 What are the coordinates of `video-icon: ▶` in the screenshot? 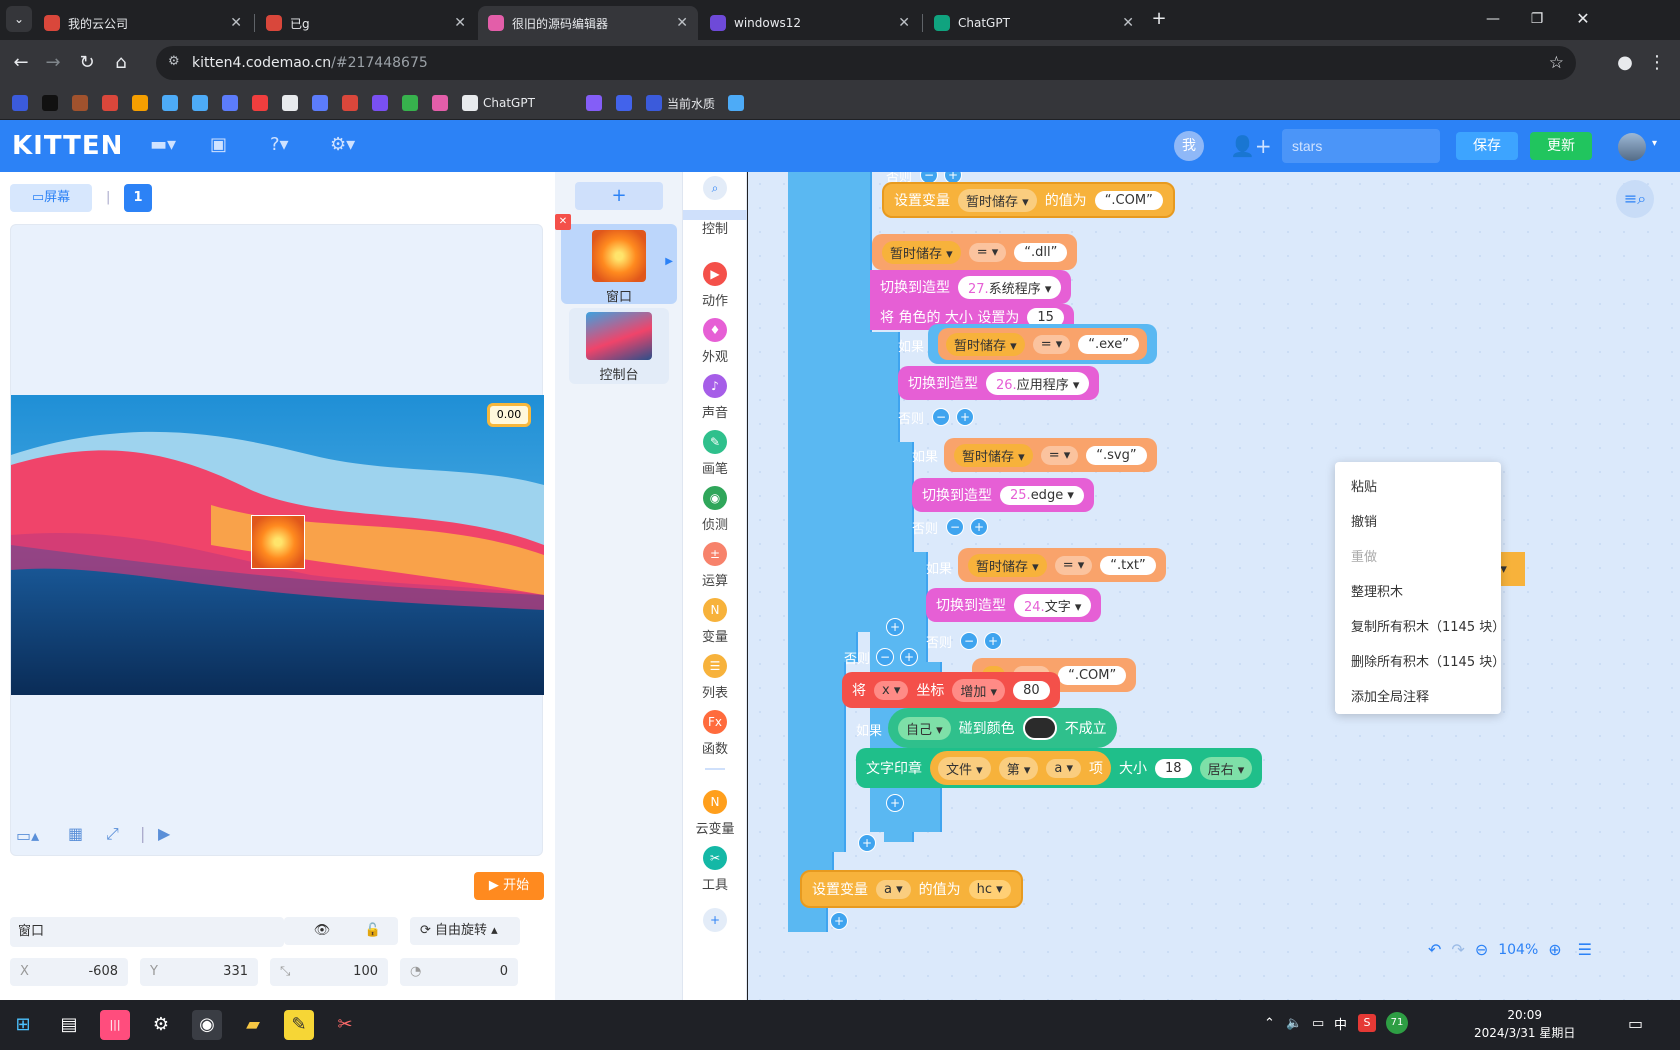 It's located at (164, 833).